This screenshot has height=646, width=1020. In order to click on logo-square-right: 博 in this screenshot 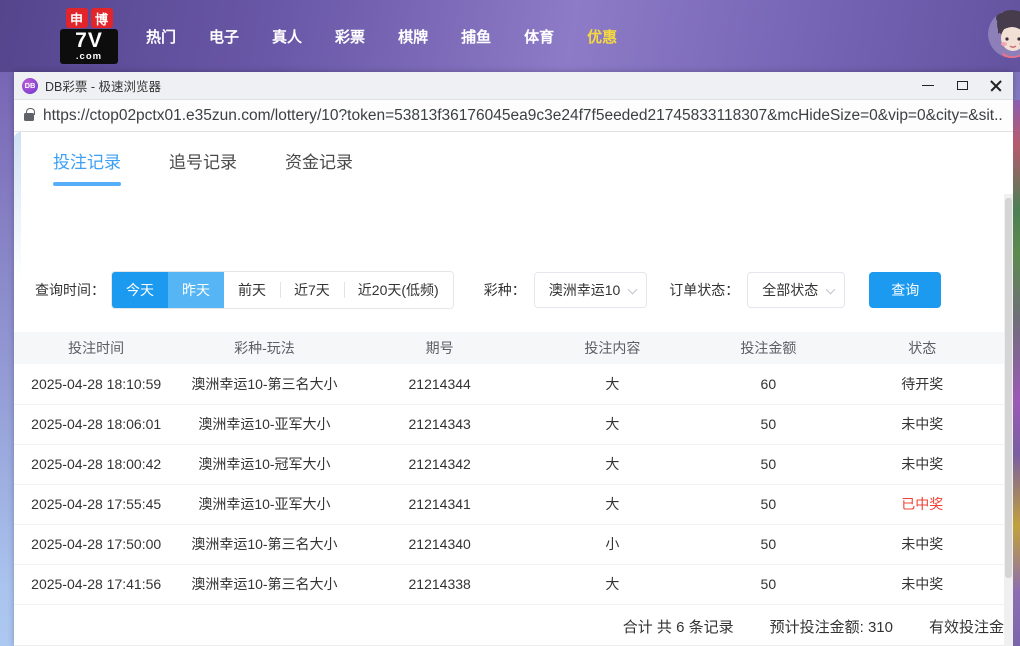, I will do `click(101, 18)`.